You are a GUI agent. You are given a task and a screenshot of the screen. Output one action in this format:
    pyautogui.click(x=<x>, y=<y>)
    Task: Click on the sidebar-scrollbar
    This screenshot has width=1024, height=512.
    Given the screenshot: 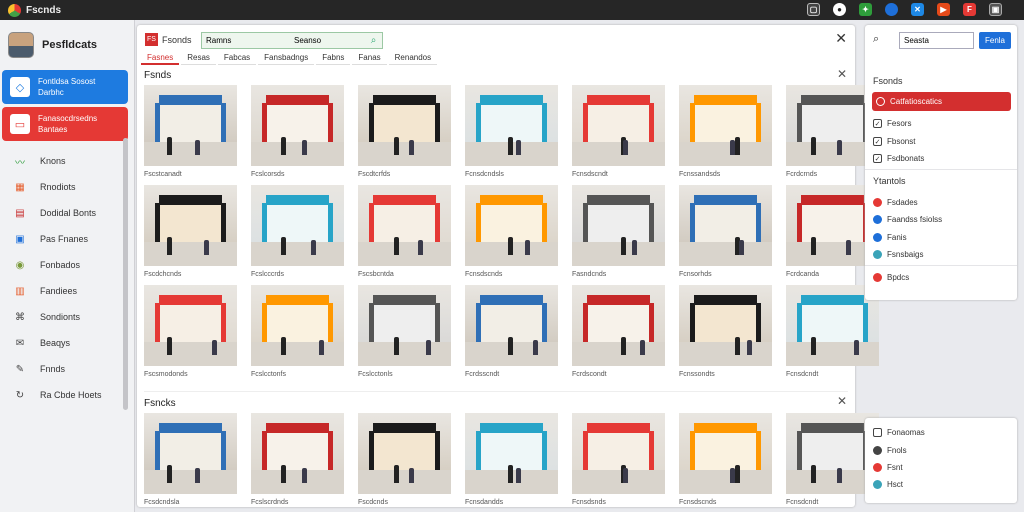 What is the action you would take?
    pyautogui.click(x=125, y=274)
    